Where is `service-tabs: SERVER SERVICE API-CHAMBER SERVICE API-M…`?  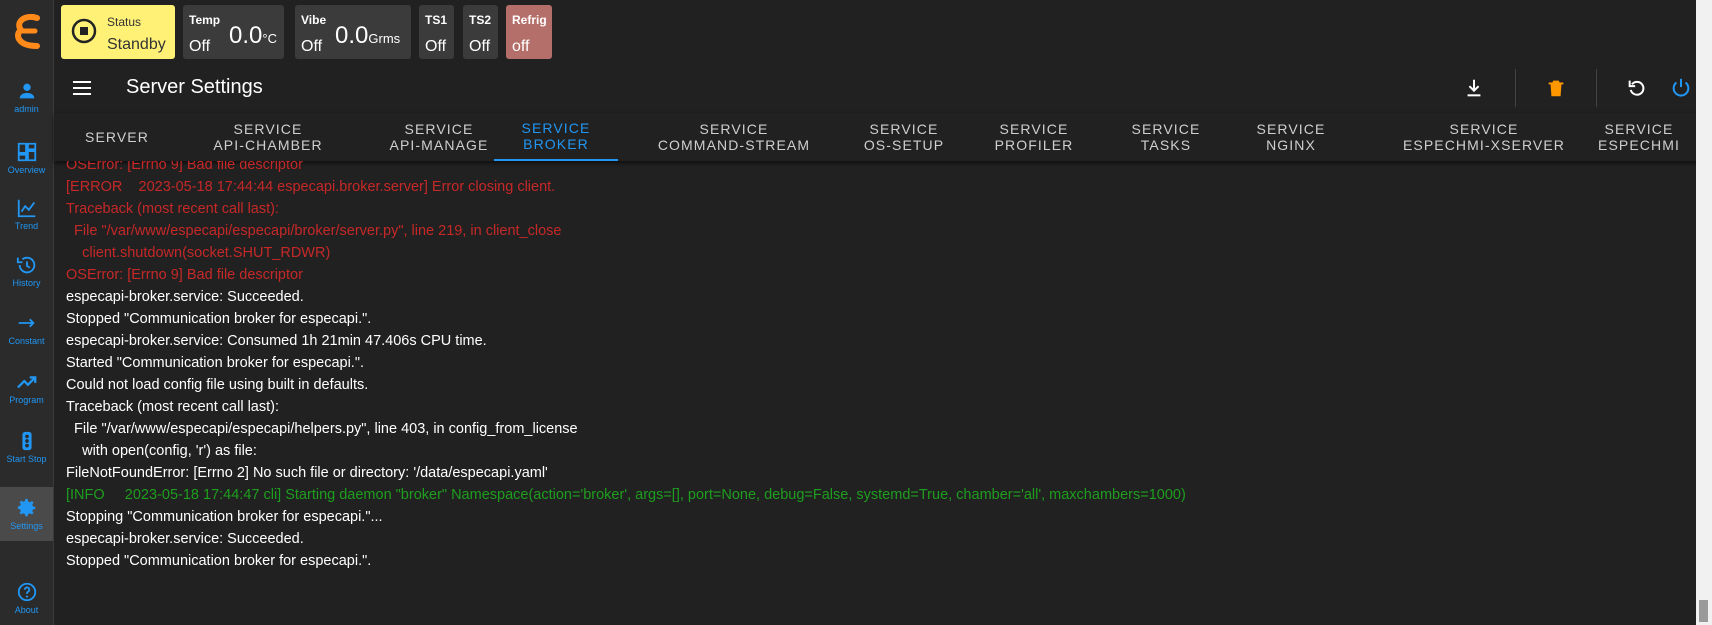 service-tabs: SERVER SERVICE API-CHAMBER SERVICE API-M… is located at coordinates (883, 137).